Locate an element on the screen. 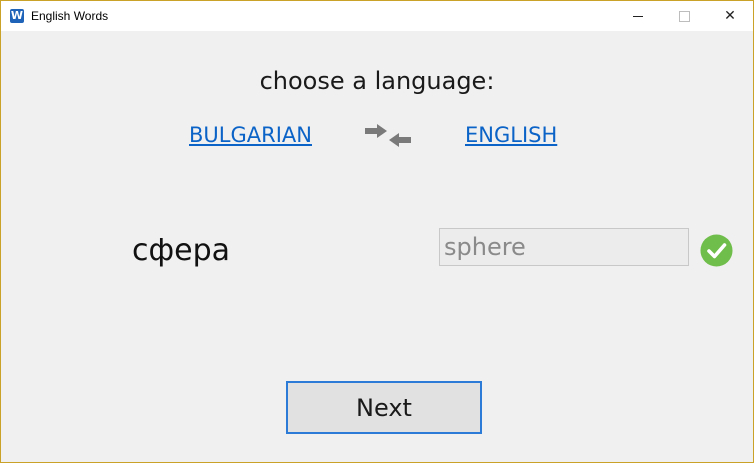  minimize-button is located at coordinates (638, 16).